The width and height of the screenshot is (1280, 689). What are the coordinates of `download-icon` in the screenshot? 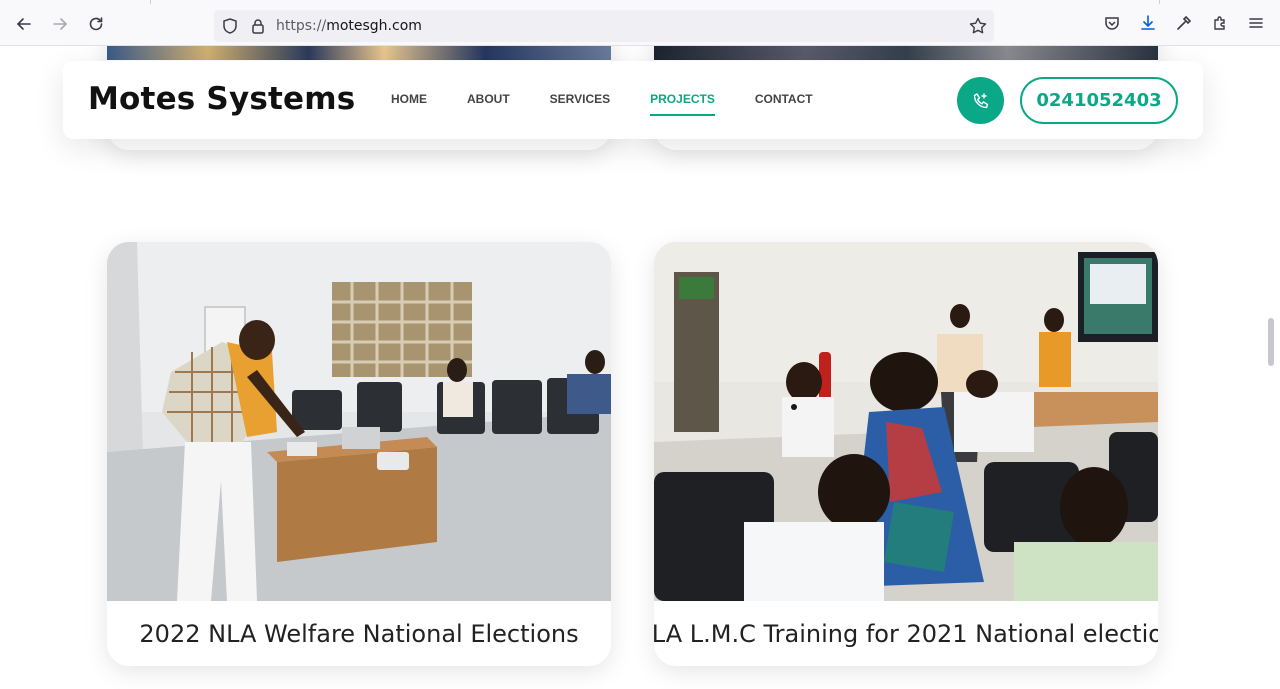 It's located at (1148, 22).